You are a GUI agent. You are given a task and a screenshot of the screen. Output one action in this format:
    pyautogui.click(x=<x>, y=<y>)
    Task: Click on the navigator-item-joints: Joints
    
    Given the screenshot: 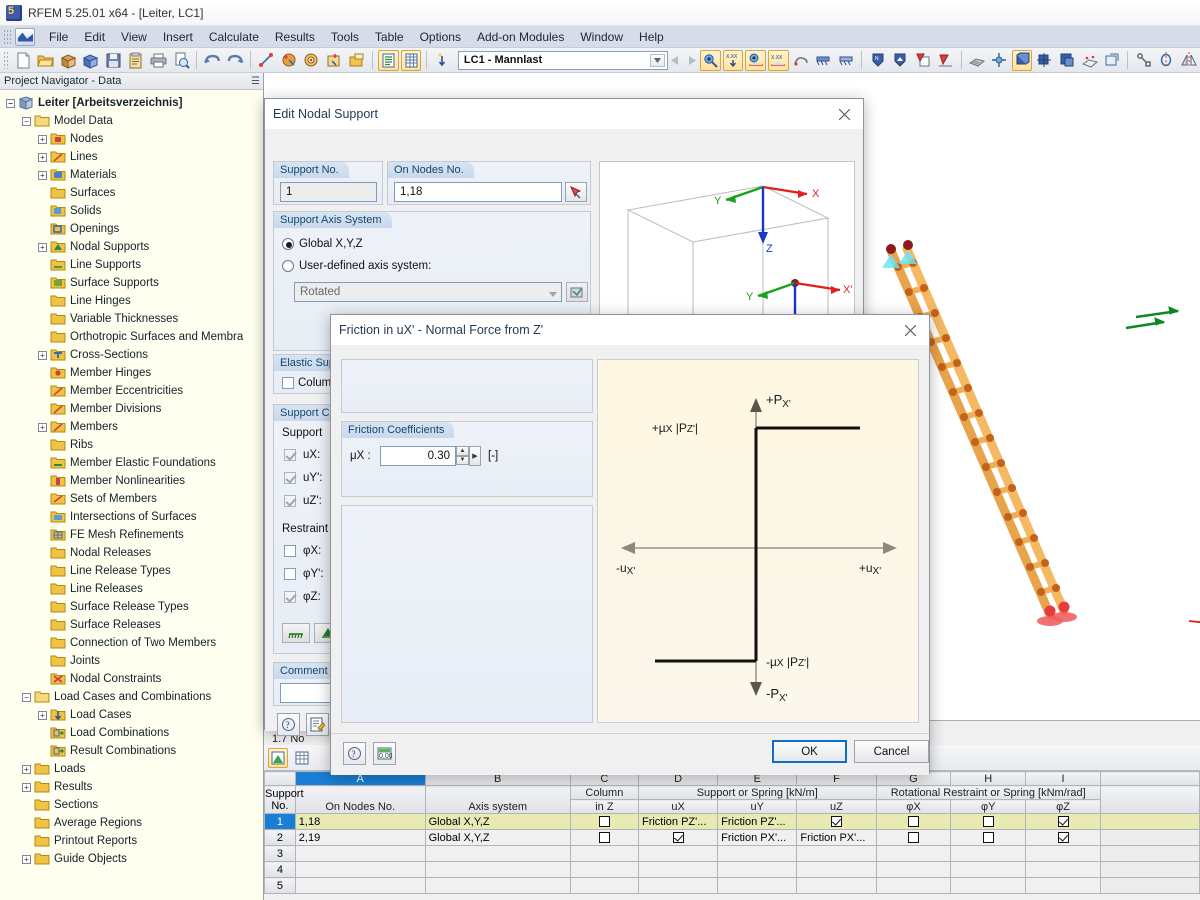 What is the action you would take?
    pyautogui.click(x=134, y=661)
    